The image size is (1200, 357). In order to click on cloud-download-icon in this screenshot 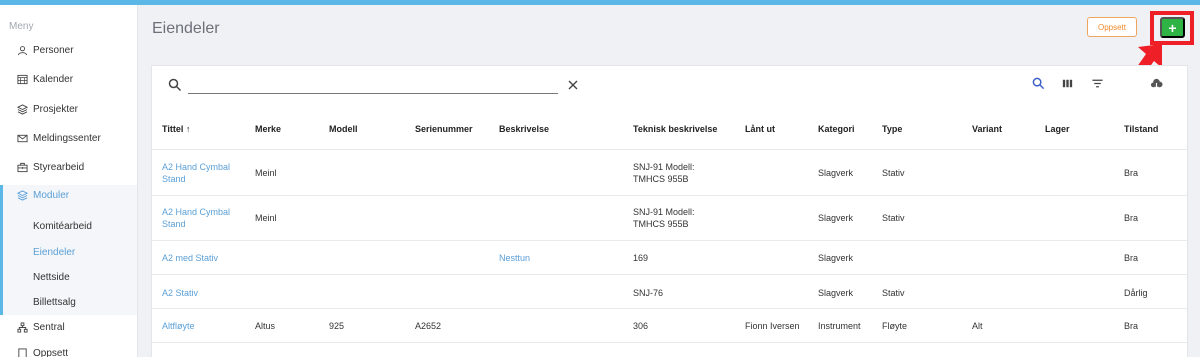, I will do `click(1156, 83)`.